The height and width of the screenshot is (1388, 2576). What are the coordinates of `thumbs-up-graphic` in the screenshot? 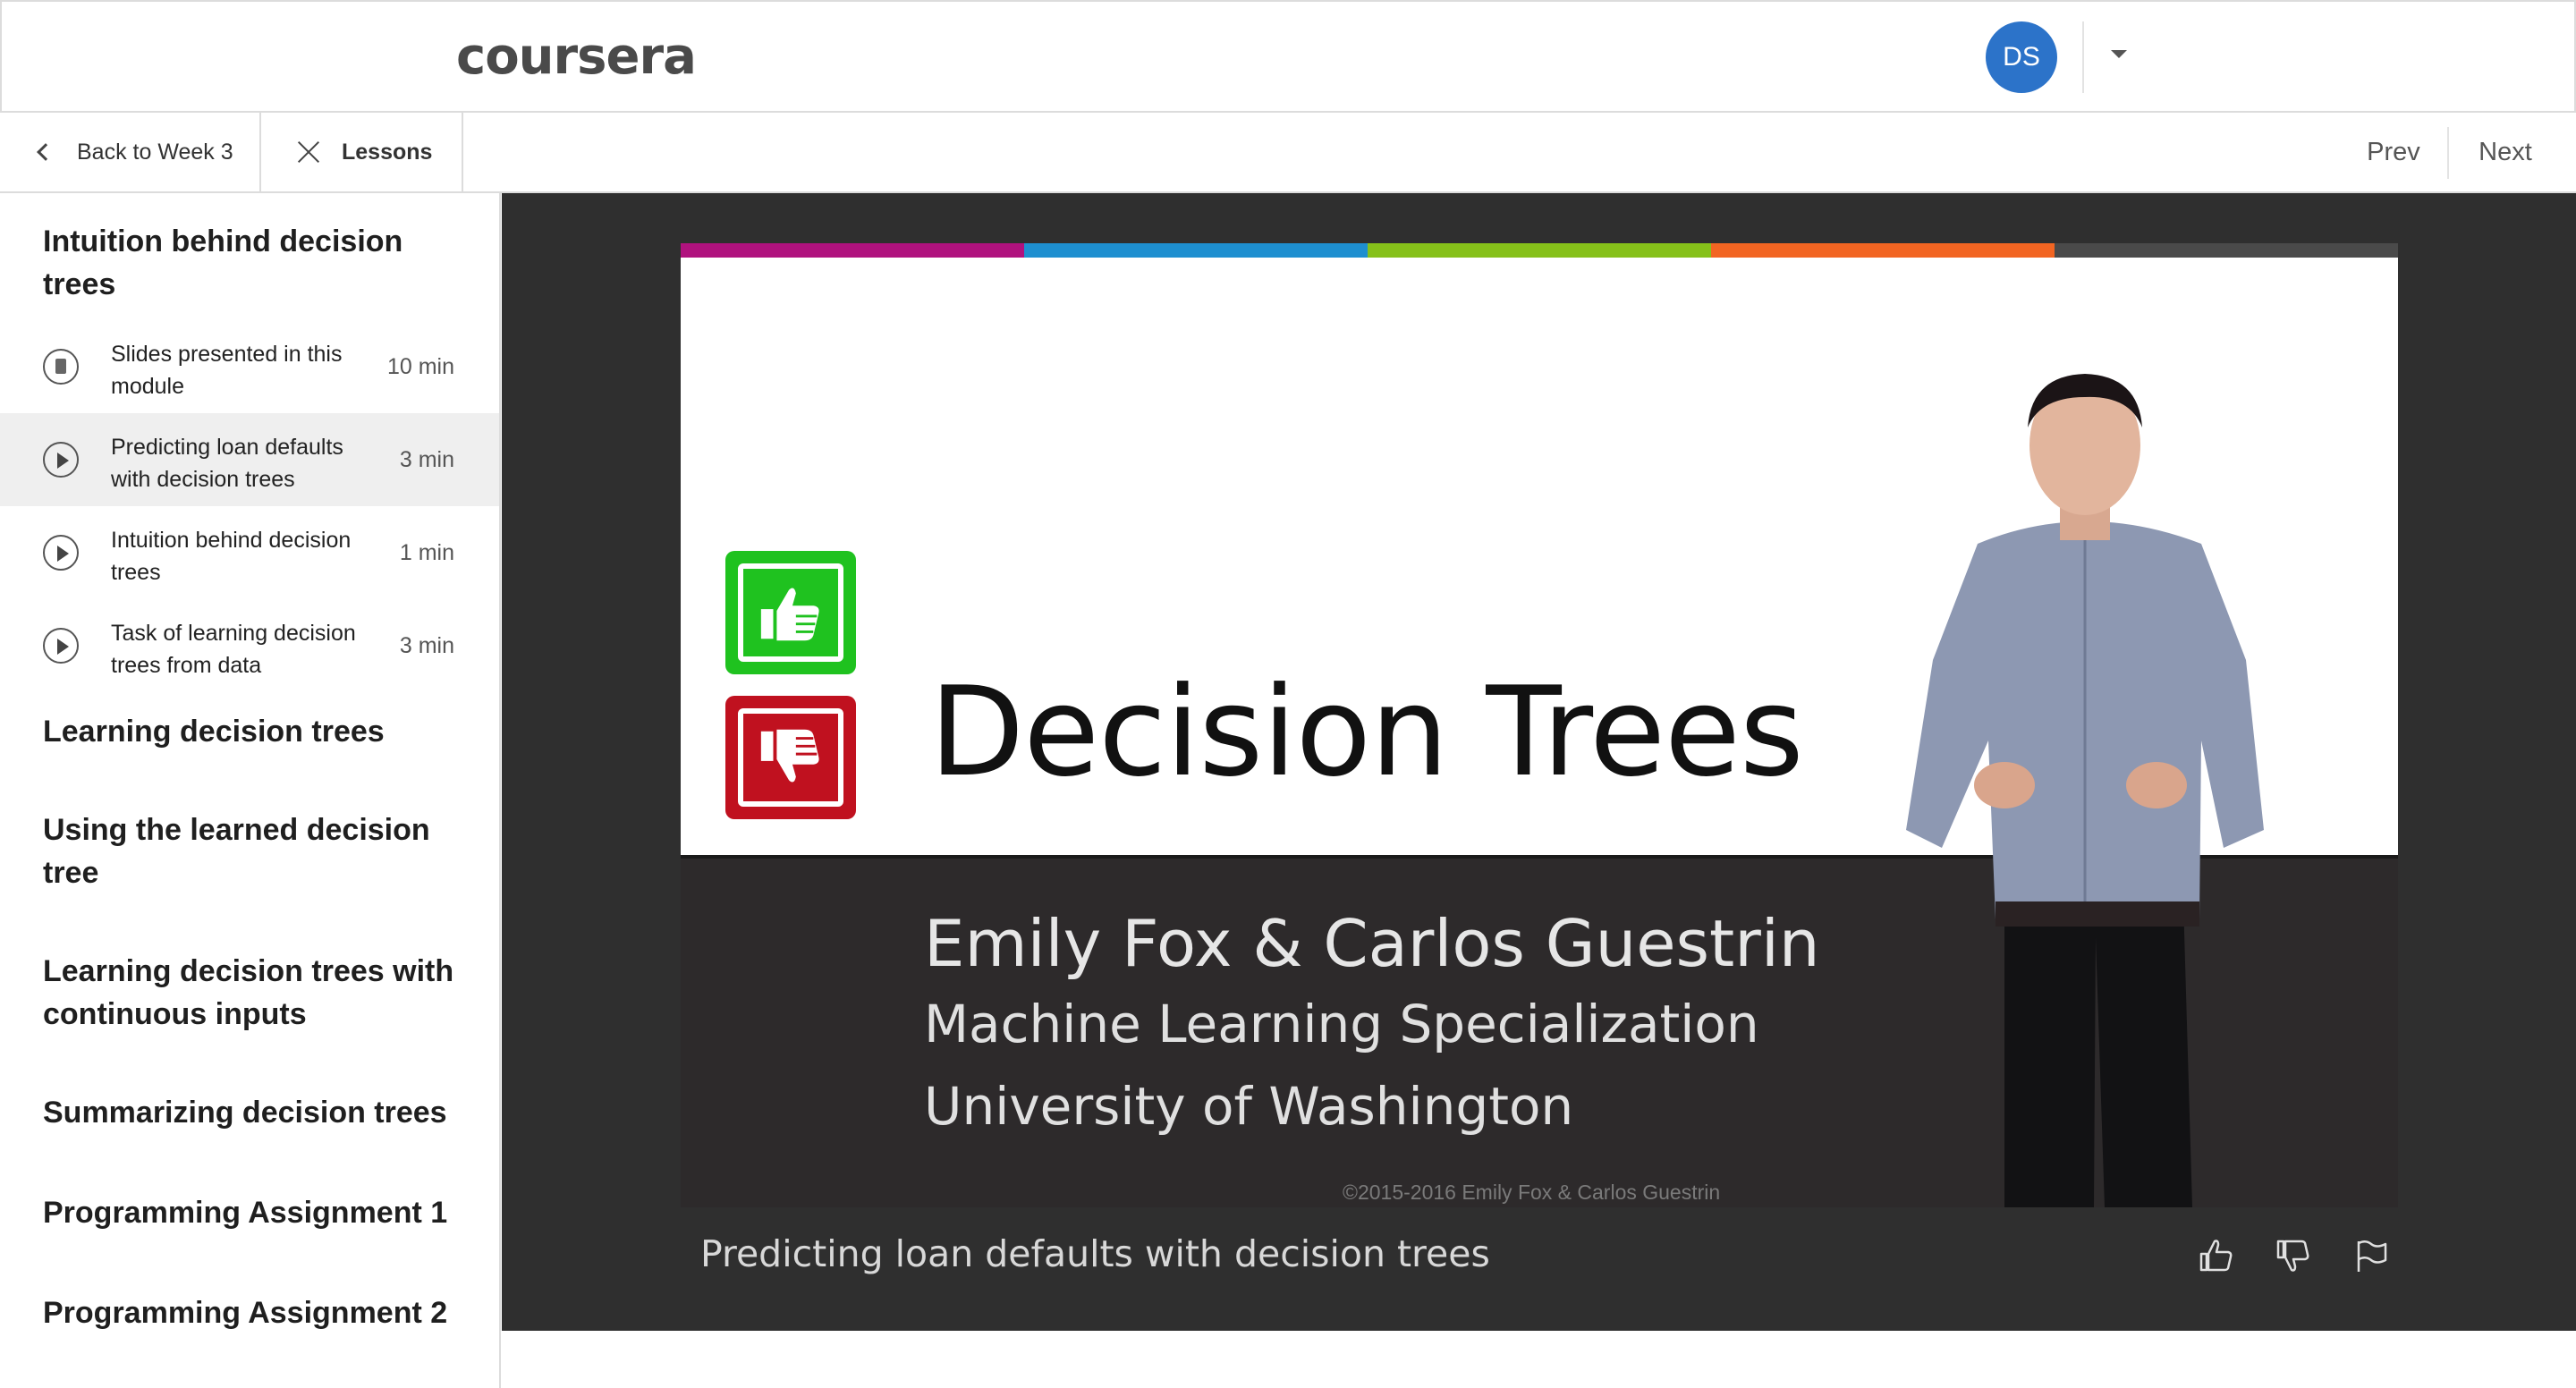 It's located at (790, 612).